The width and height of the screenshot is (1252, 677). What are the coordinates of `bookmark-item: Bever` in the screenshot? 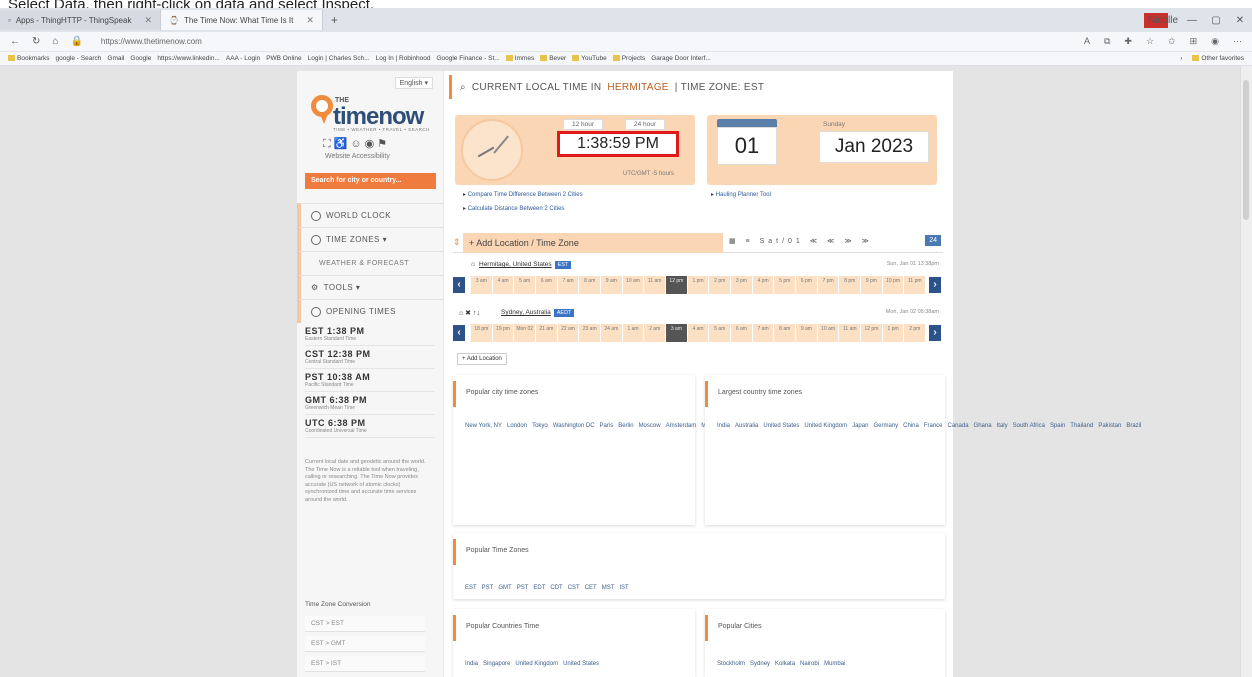 It's located at (553, 58).